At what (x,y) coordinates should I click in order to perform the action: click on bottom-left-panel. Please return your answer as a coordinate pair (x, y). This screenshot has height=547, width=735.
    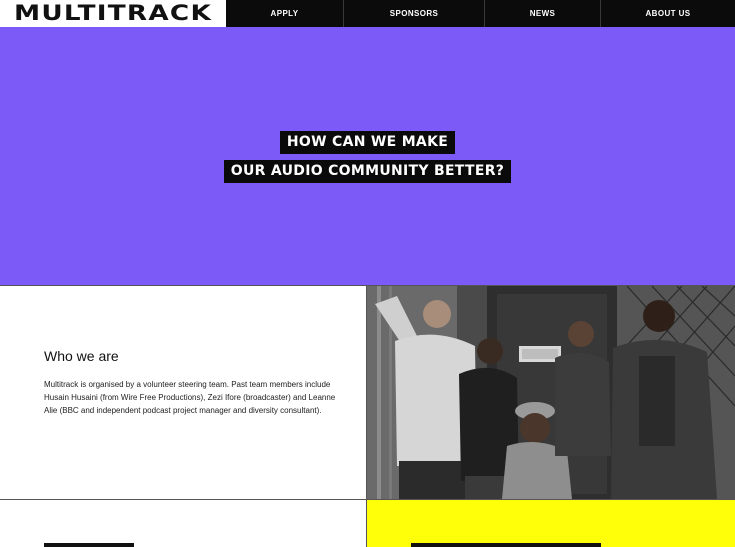
    Looking at the image, I should click on (183, 523).